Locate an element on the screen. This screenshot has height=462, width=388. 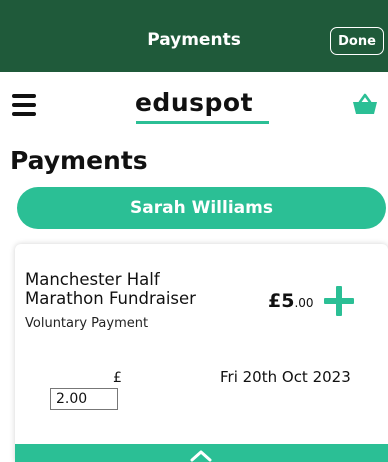
basket-icon is located at coordinates (365, 104).